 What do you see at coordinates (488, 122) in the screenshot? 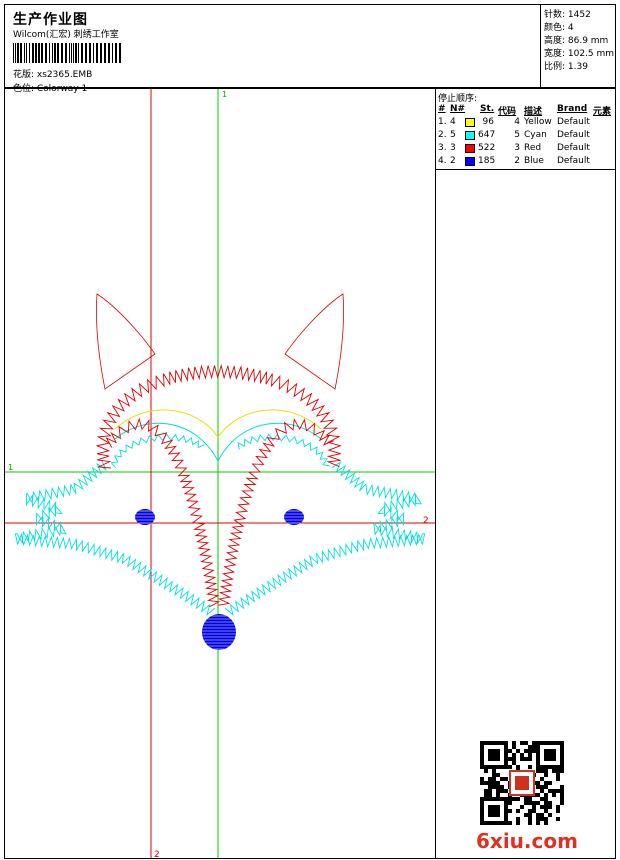
I see `row-stitches: 96` at bounding box center [488, 122].